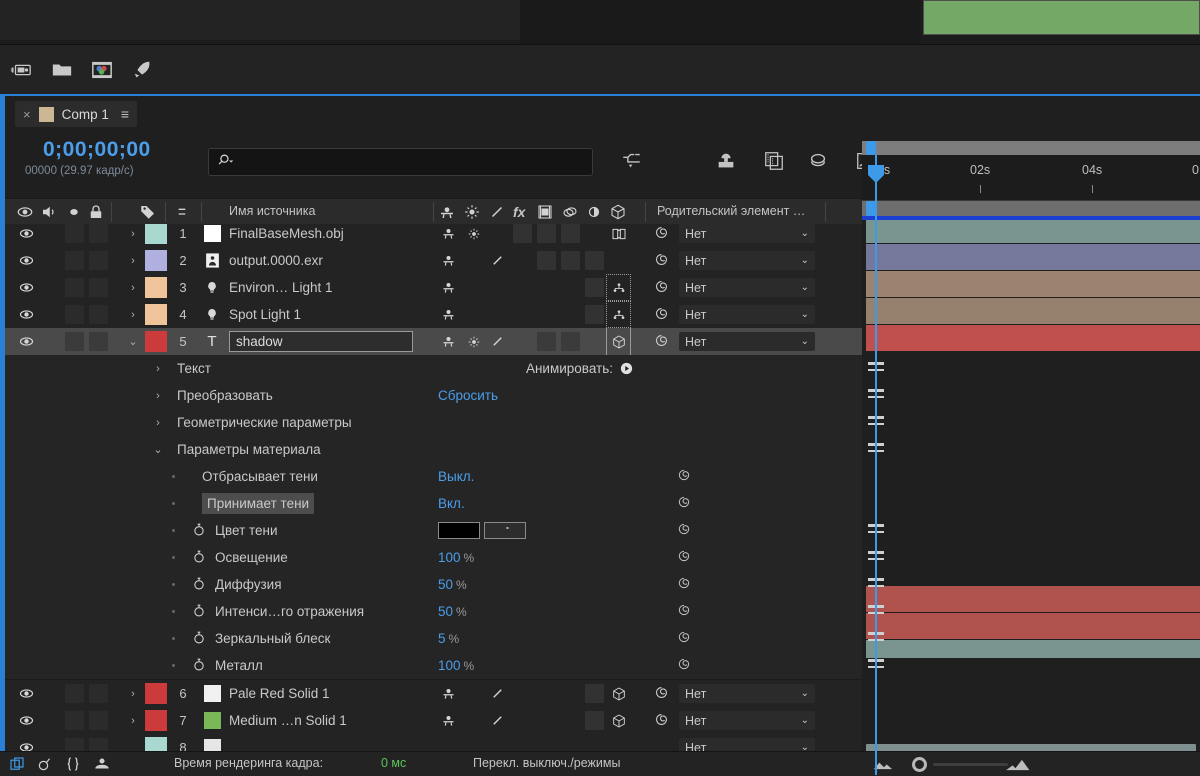 This screenshot has height=776, width=1200. Describe the element at coordinates (158, 368) in the screenshot. I see `chevron-right-icon: ›` at that location.